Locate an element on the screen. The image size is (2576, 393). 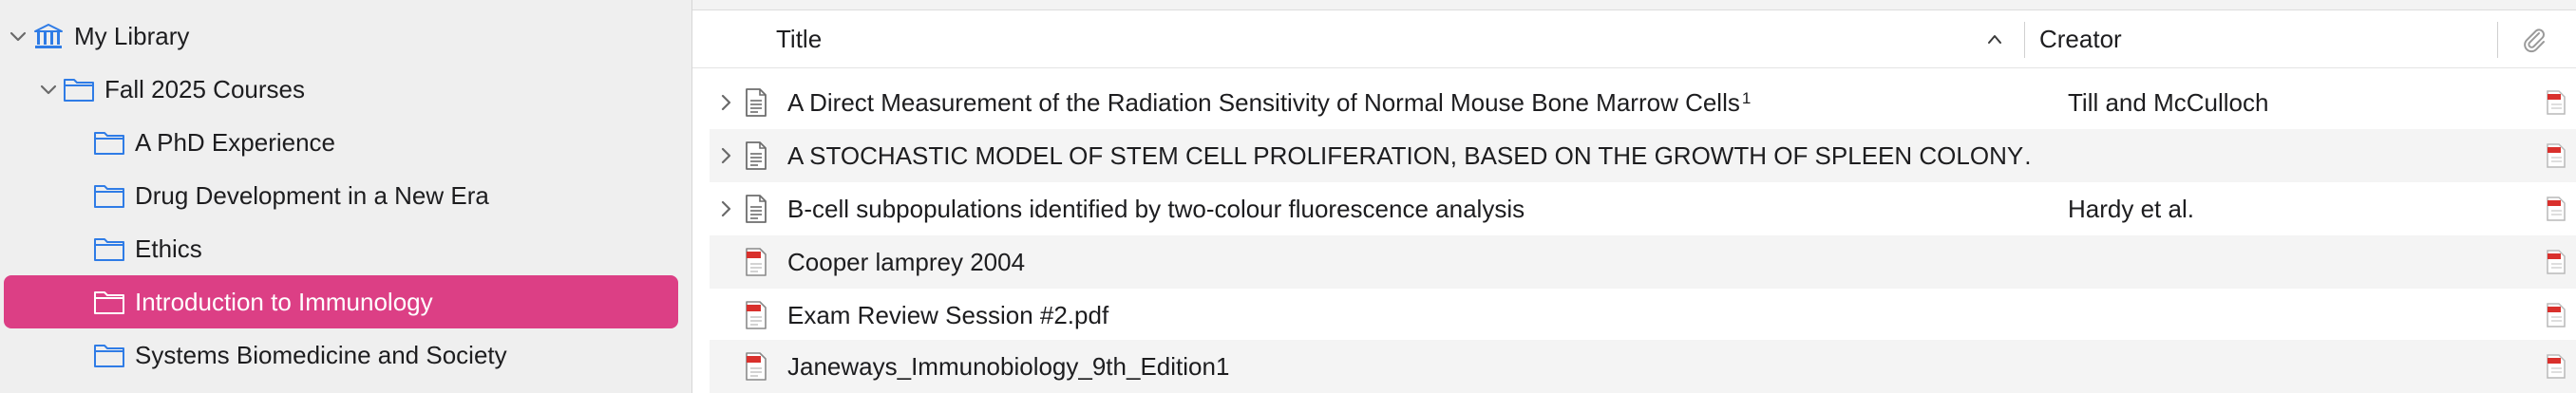
collection-label: Ethics is located at coordinates (168, 248).